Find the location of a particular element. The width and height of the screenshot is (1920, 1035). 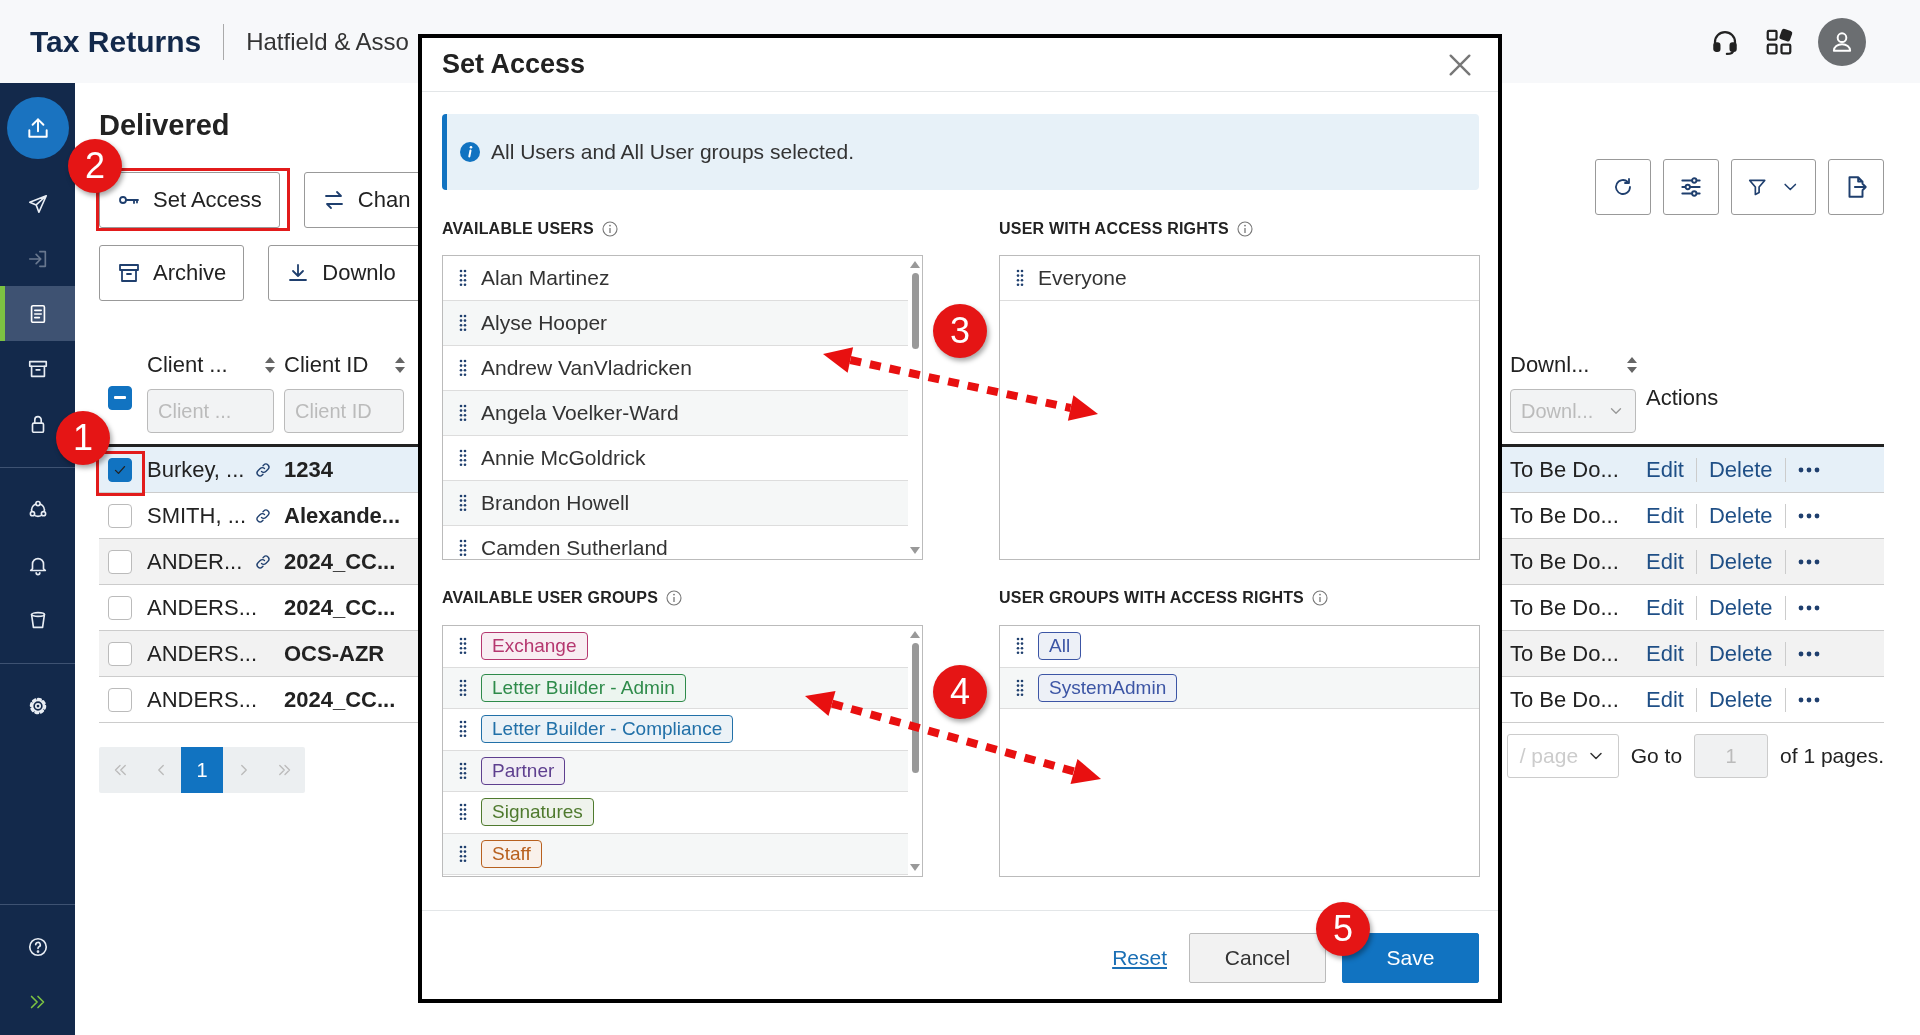

section-label: AVAILABLE USER GROUPS is located at coordinates (550, 598).